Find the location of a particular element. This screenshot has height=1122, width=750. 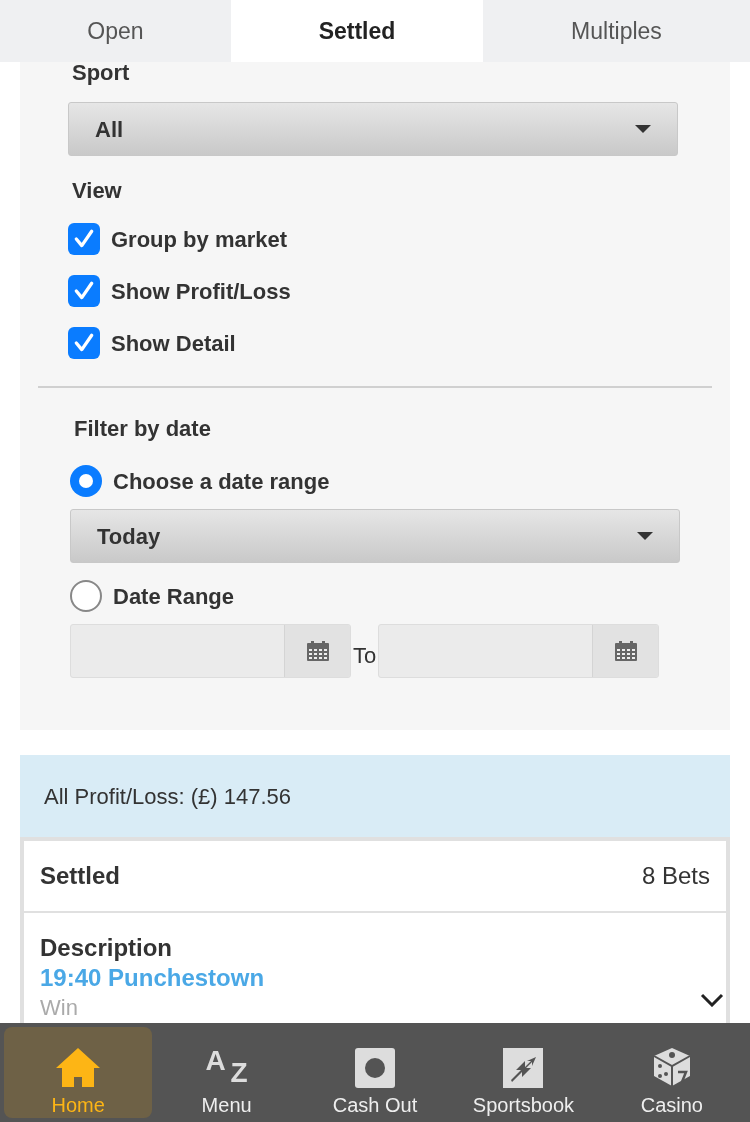

nav-tab: Home is located at coordinates (78, 1072).